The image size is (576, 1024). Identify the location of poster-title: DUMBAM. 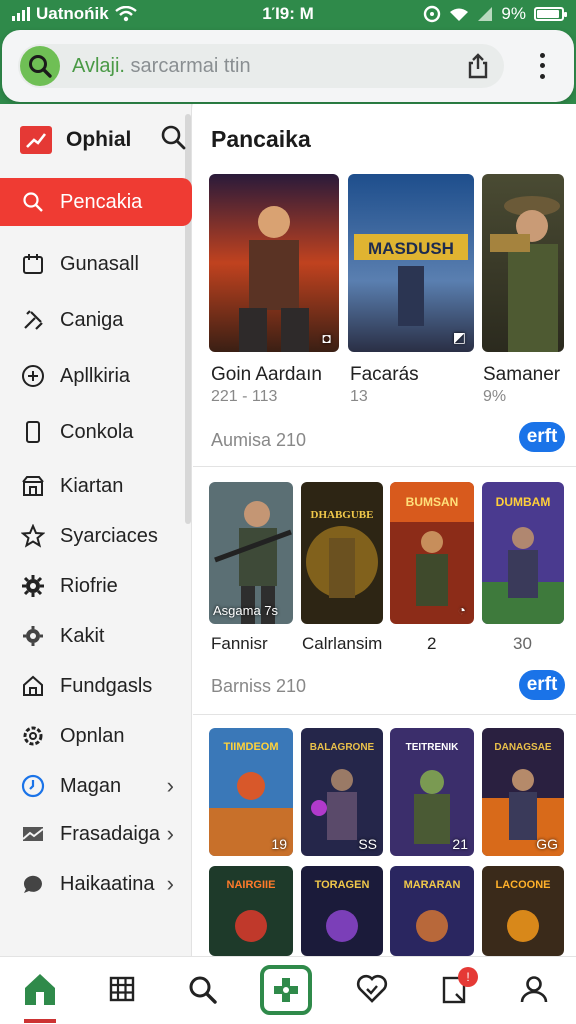
(523, 502).